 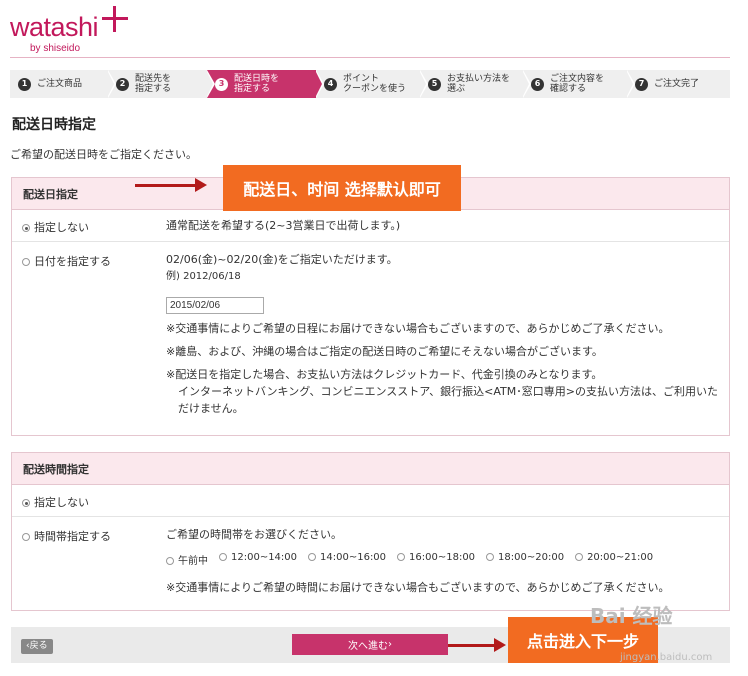 I want to click on time-slot-option: 16:00~18:00, so click(x=436, y=559).